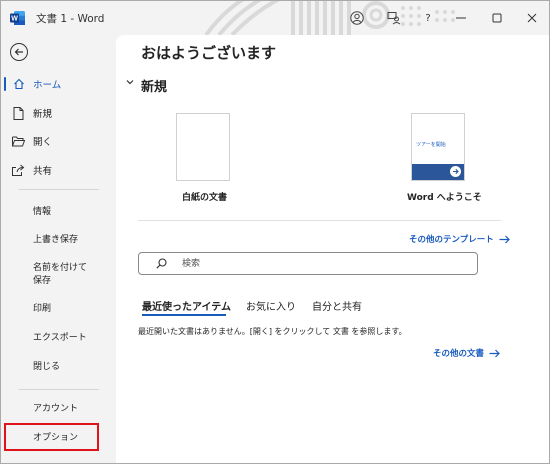  What do you see at coordinates (5, 84) in the screenshot?
I see `active-indicator` at bounding box center [5, 84].